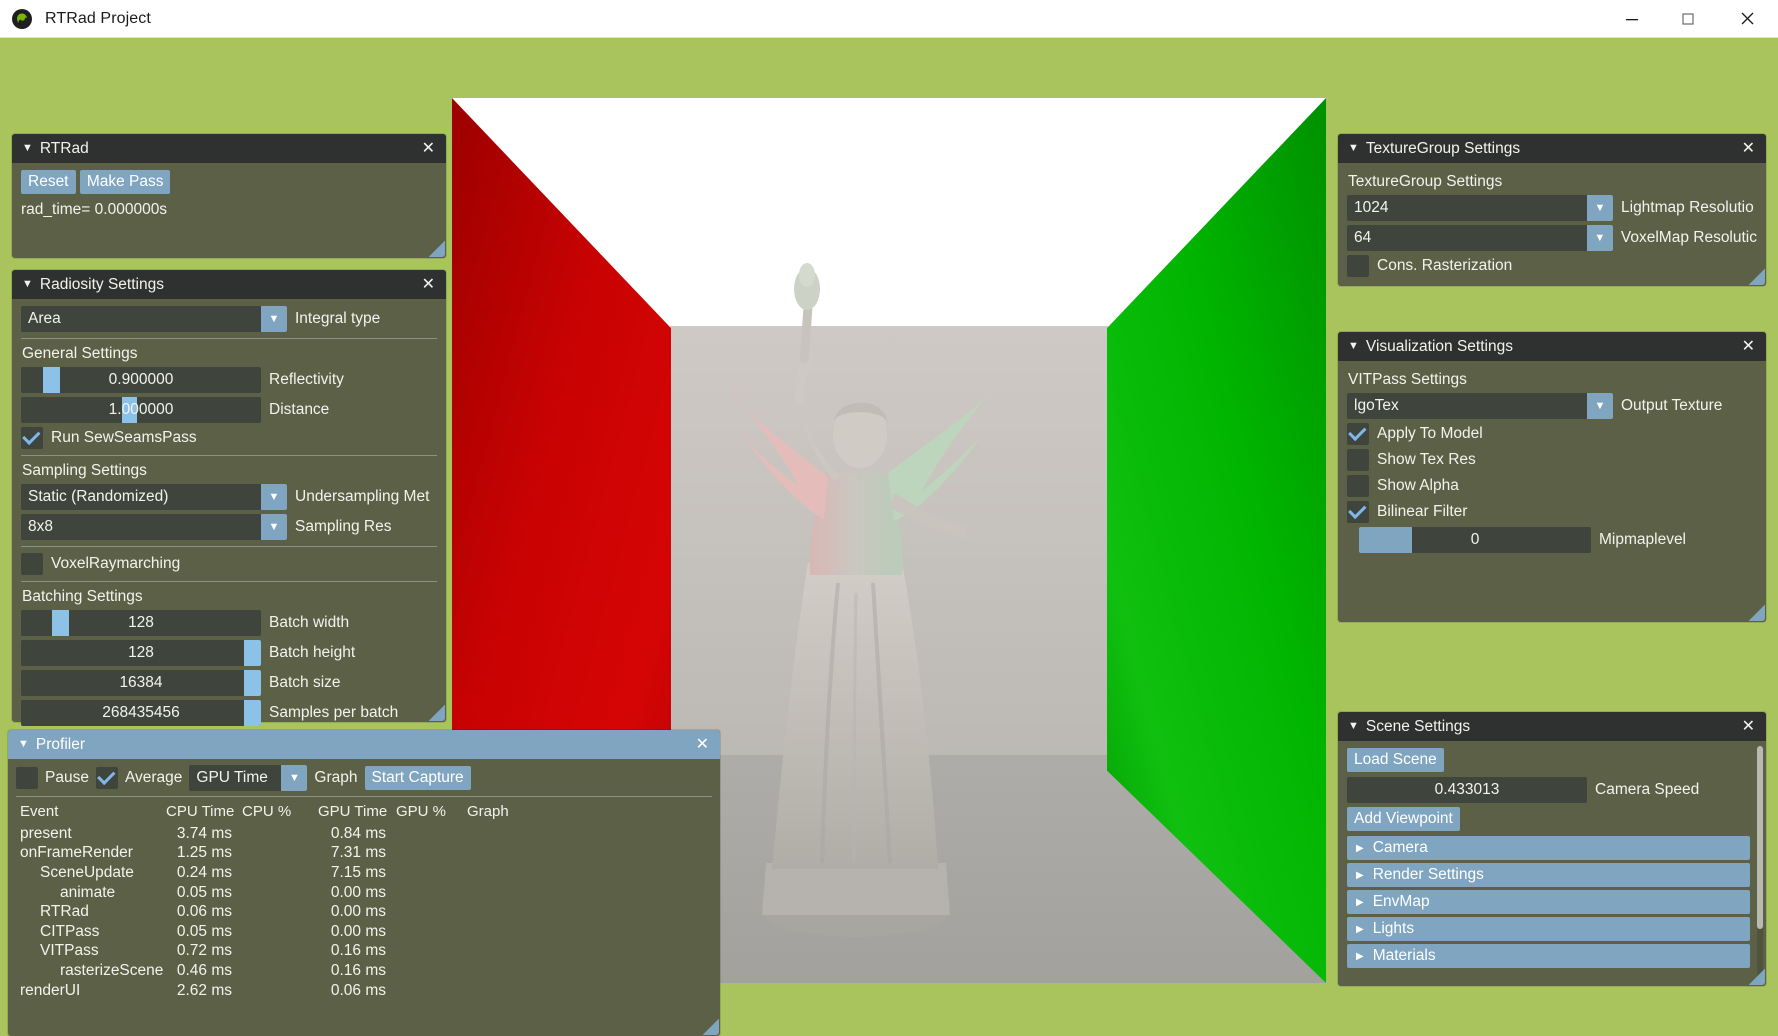 This screenshot has width=1778, height=1036. Describe the element at coordinates (1552, 726) in the screenshot. I see `scene-panel-header: ▼ Scene Settings ✕` at that location.